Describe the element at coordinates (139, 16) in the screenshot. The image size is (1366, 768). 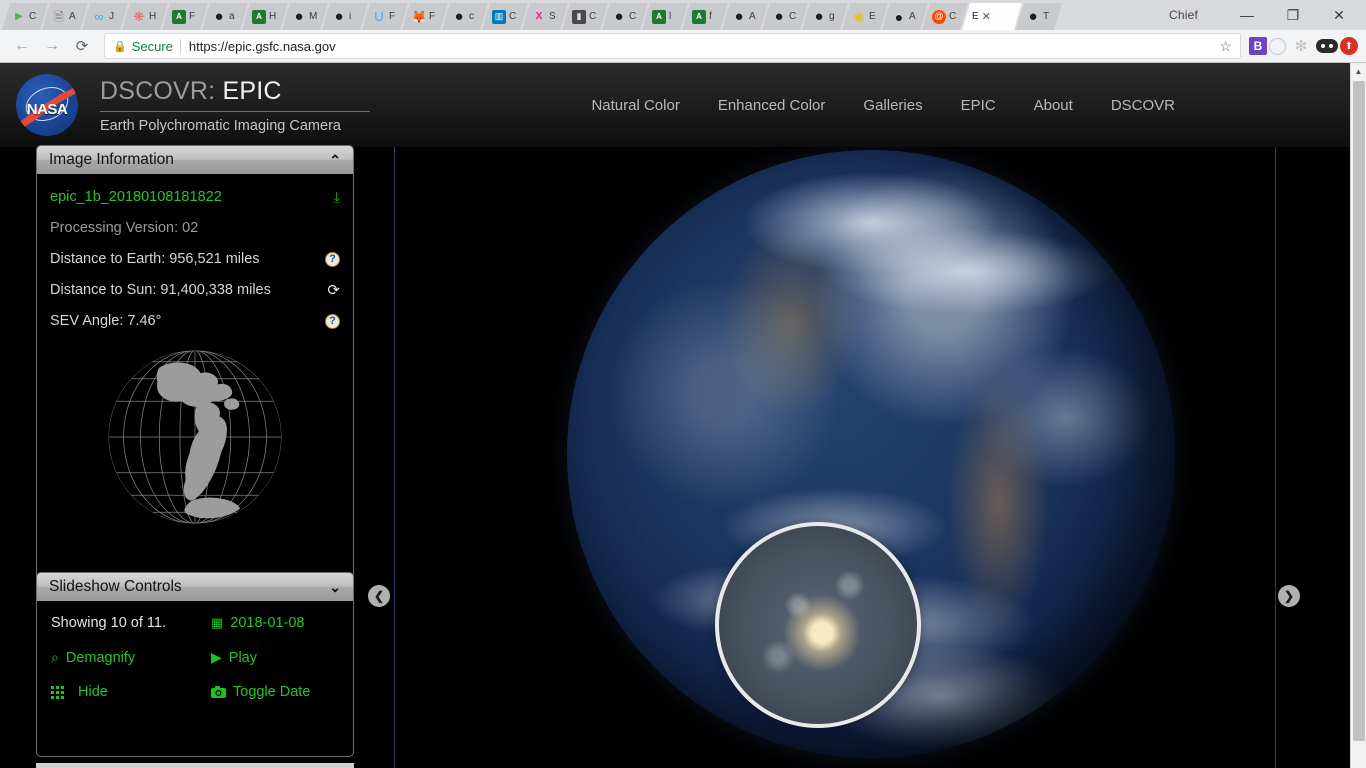
I see `tab-favicon: ❋` at that location.